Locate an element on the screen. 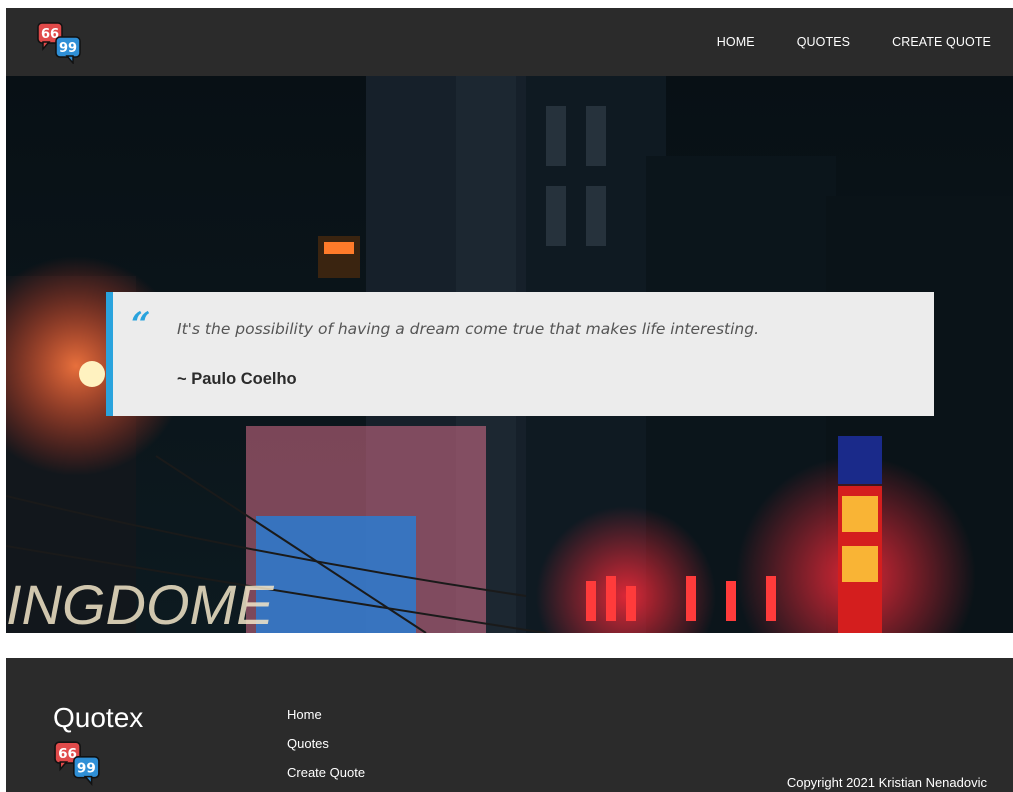  top-navbar: 66 99 HOME QUOTES CREATE QUOTE is located at coordinates (509, 42).